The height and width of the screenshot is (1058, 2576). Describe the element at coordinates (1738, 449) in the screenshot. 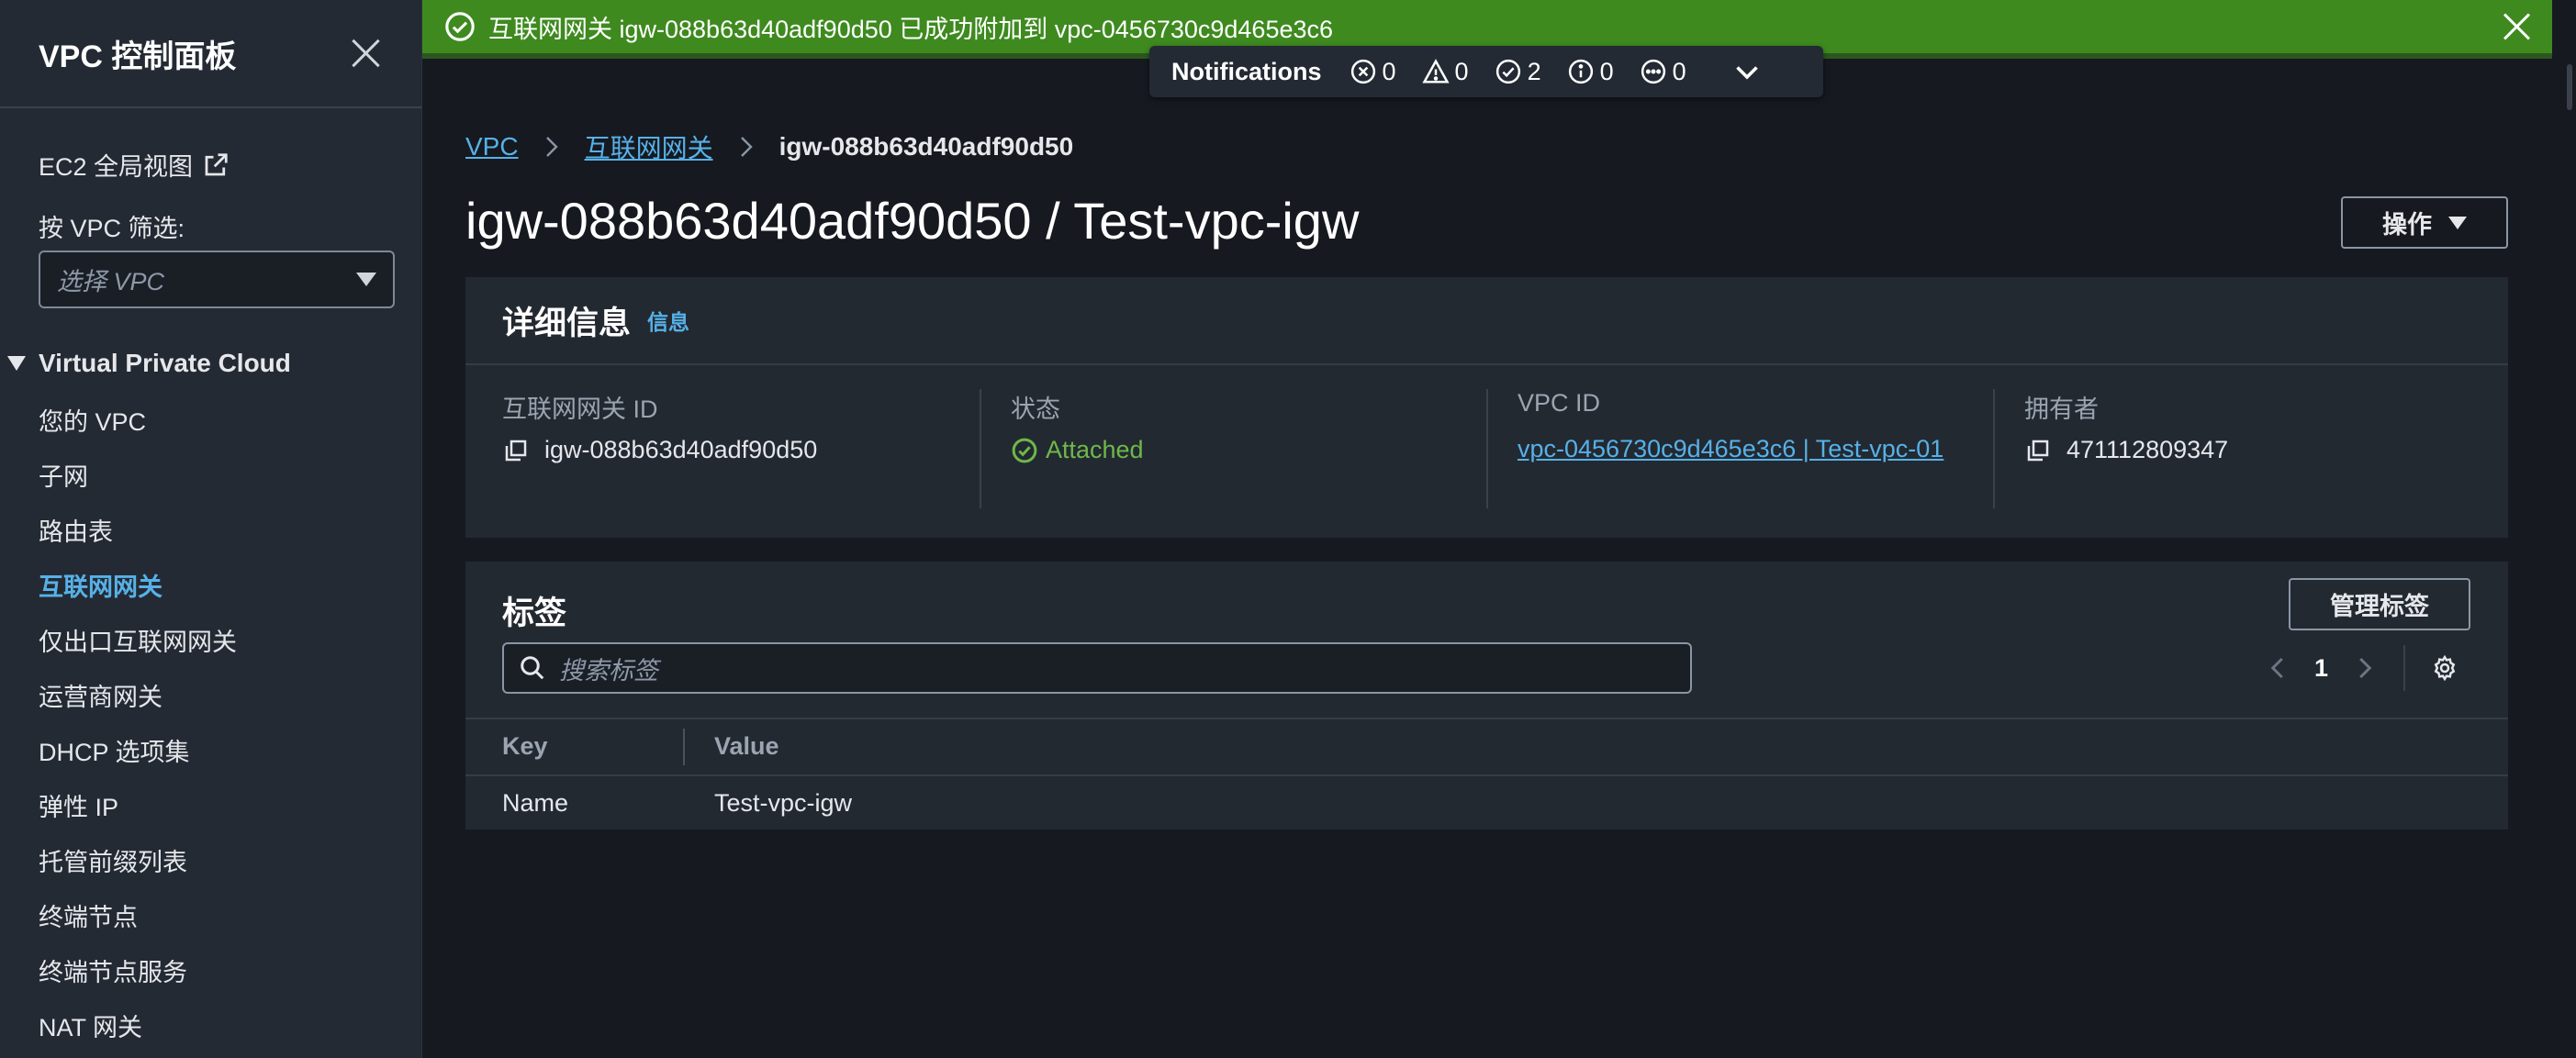

I see `vpc-id-link: vpc-0456730c9d465e3c6 | Test-vpc-01` at that location.